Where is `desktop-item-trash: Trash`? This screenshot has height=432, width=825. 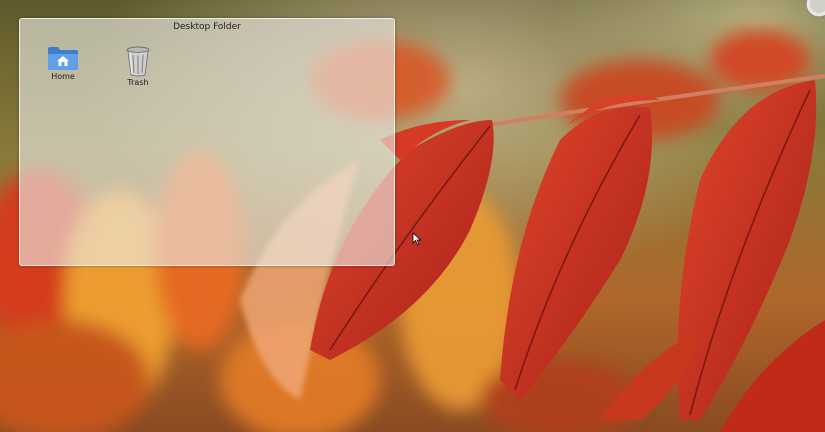 desktop-item-trash: Trash is located at coordinates (138, 66).